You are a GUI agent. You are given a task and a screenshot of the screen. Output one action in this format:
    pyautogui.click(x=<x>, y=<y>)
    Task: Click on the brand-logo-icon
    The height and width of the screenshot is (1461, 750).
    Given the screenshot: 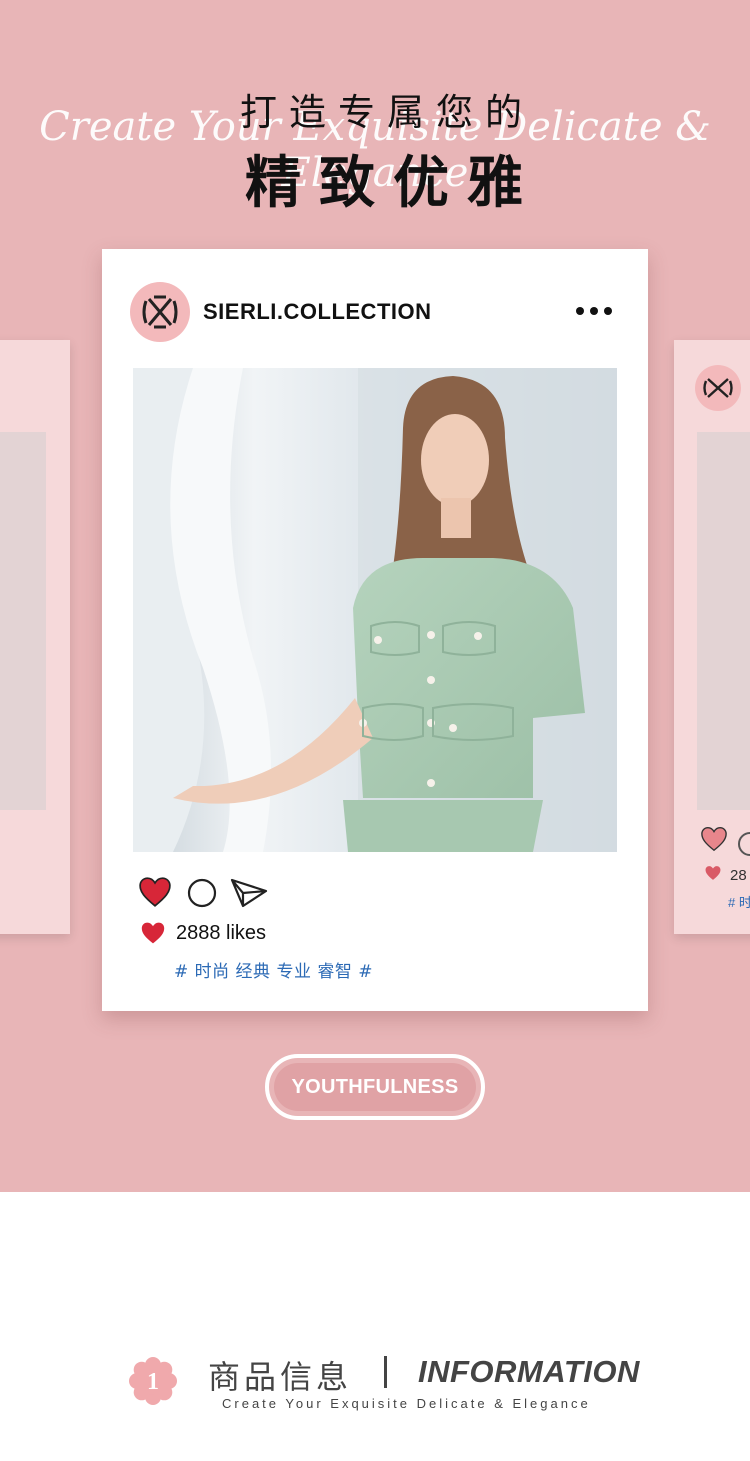 What is the action you would take?
    pyautogui.click(x=160, y=312)
    